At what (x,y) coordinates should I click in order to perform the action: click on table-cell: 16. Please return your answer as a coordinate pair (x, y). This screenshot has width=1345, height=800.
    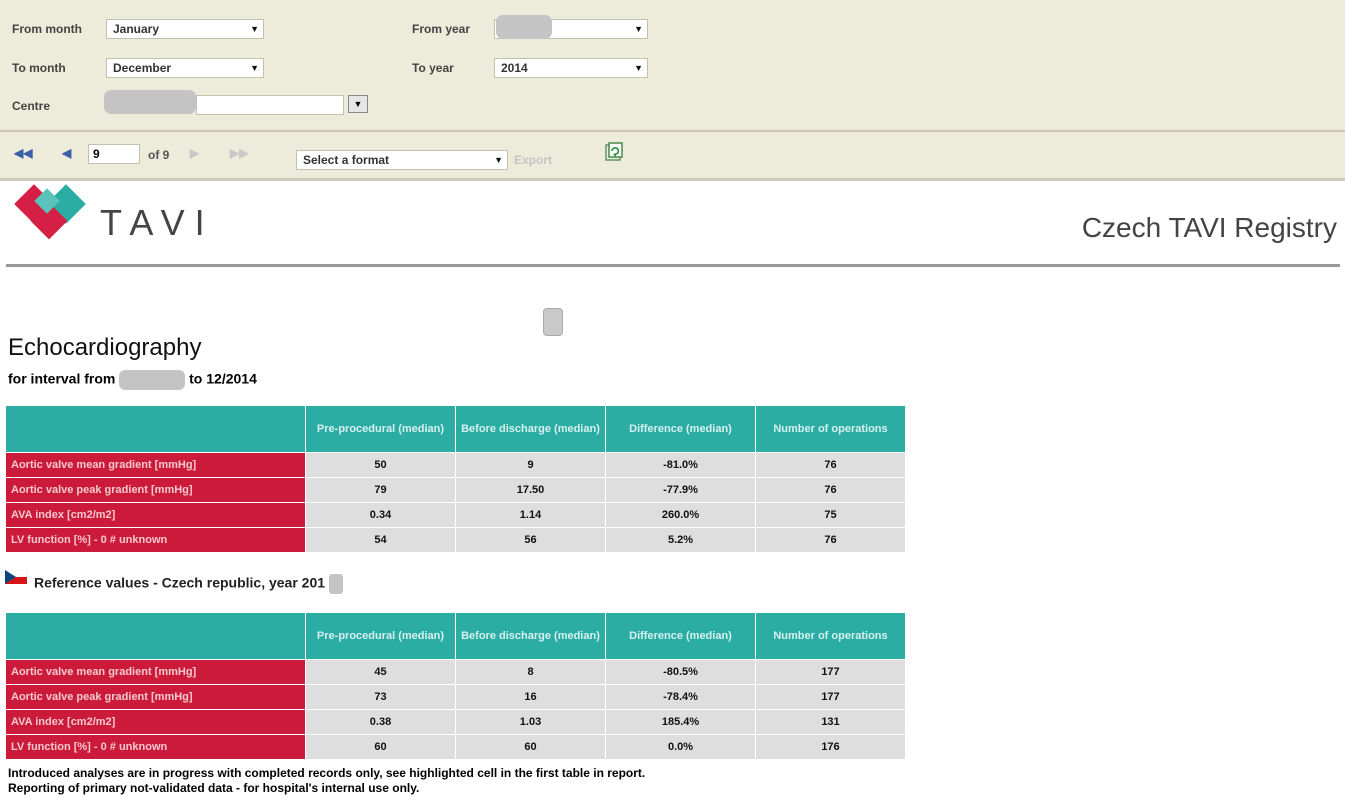
    Looking at the image, I should click on (530, 697).